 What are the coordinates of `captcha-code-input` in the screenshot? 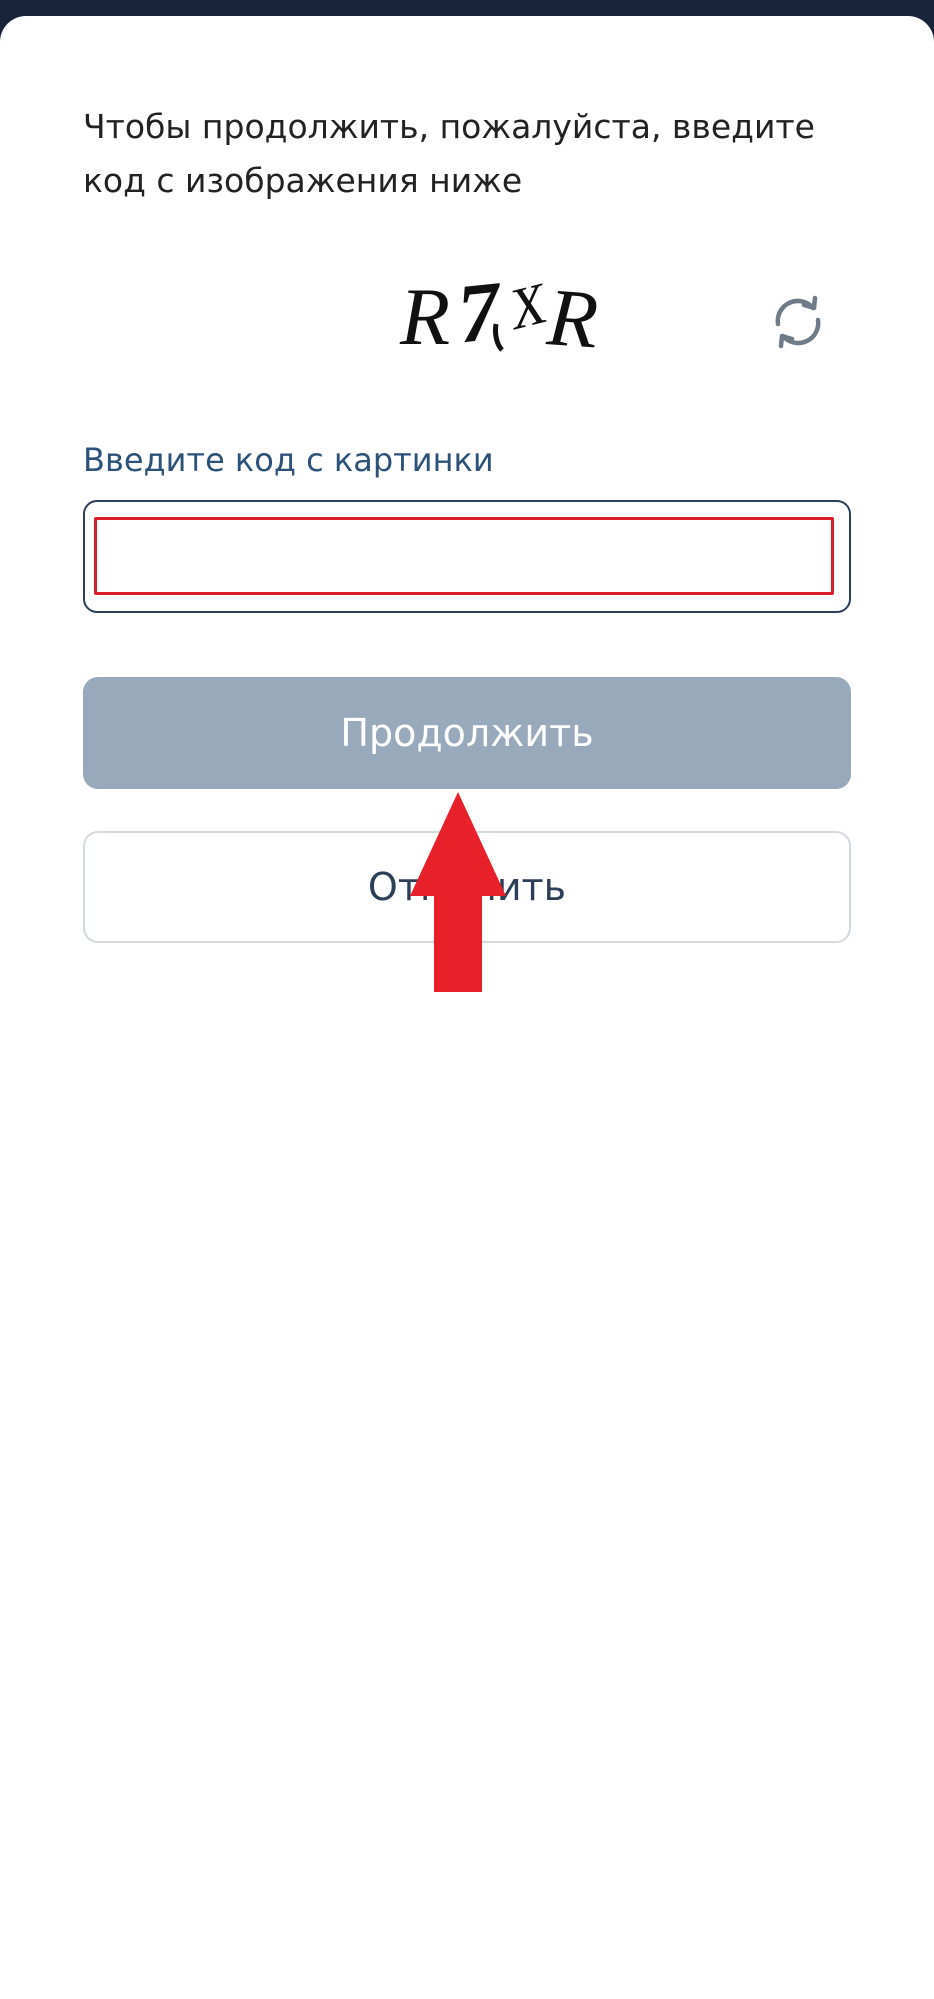 It's located at (464, 556).